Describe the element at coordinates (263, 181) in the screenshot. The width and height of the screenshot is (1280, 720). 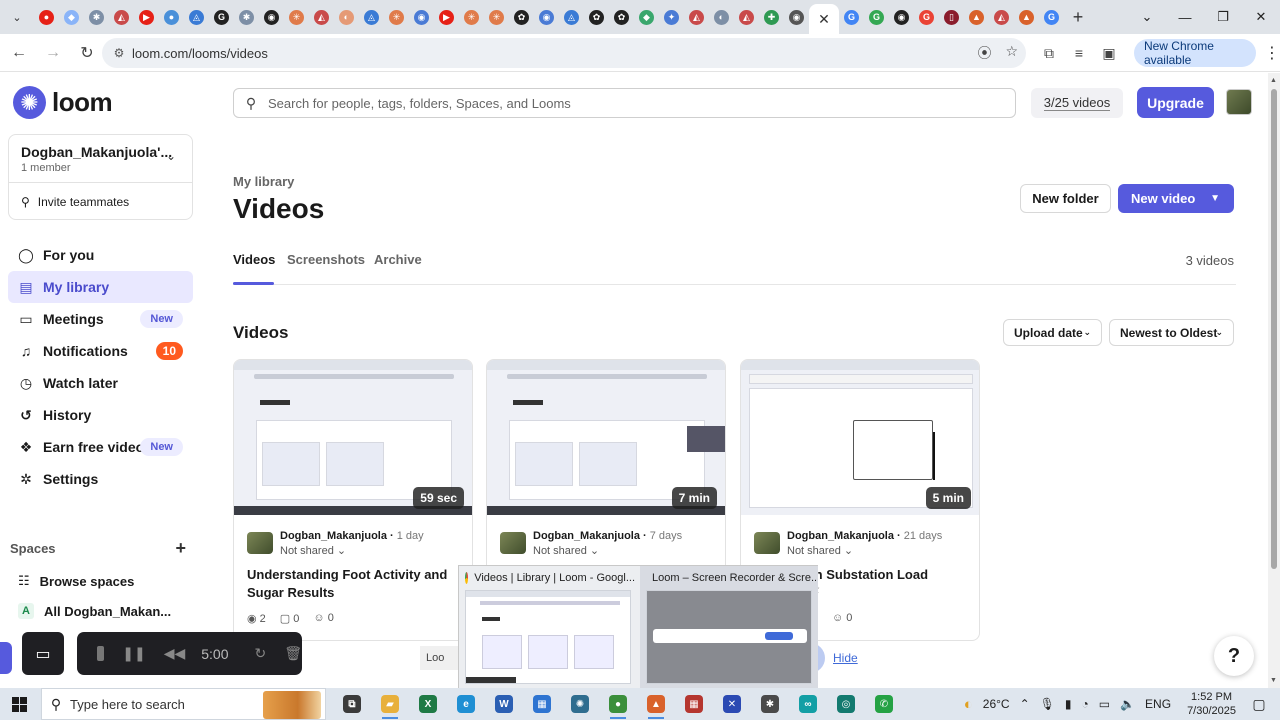
I see `breadcrumb: My library` at that location.